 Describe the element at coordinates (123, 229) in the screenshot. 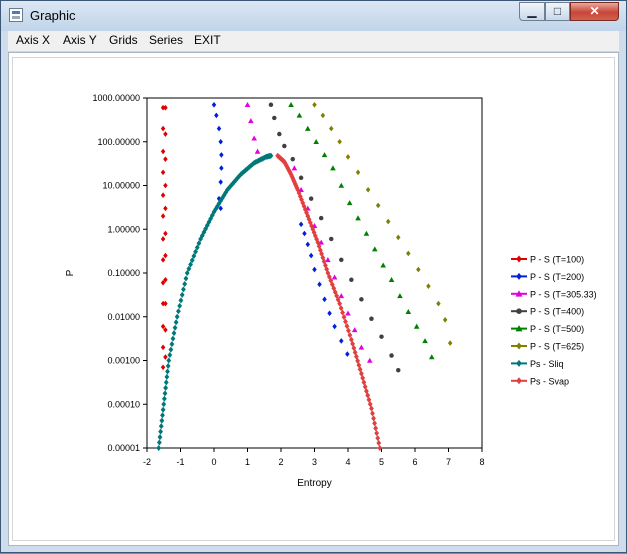

I see `y-tick-label: 1.00000` at that location.